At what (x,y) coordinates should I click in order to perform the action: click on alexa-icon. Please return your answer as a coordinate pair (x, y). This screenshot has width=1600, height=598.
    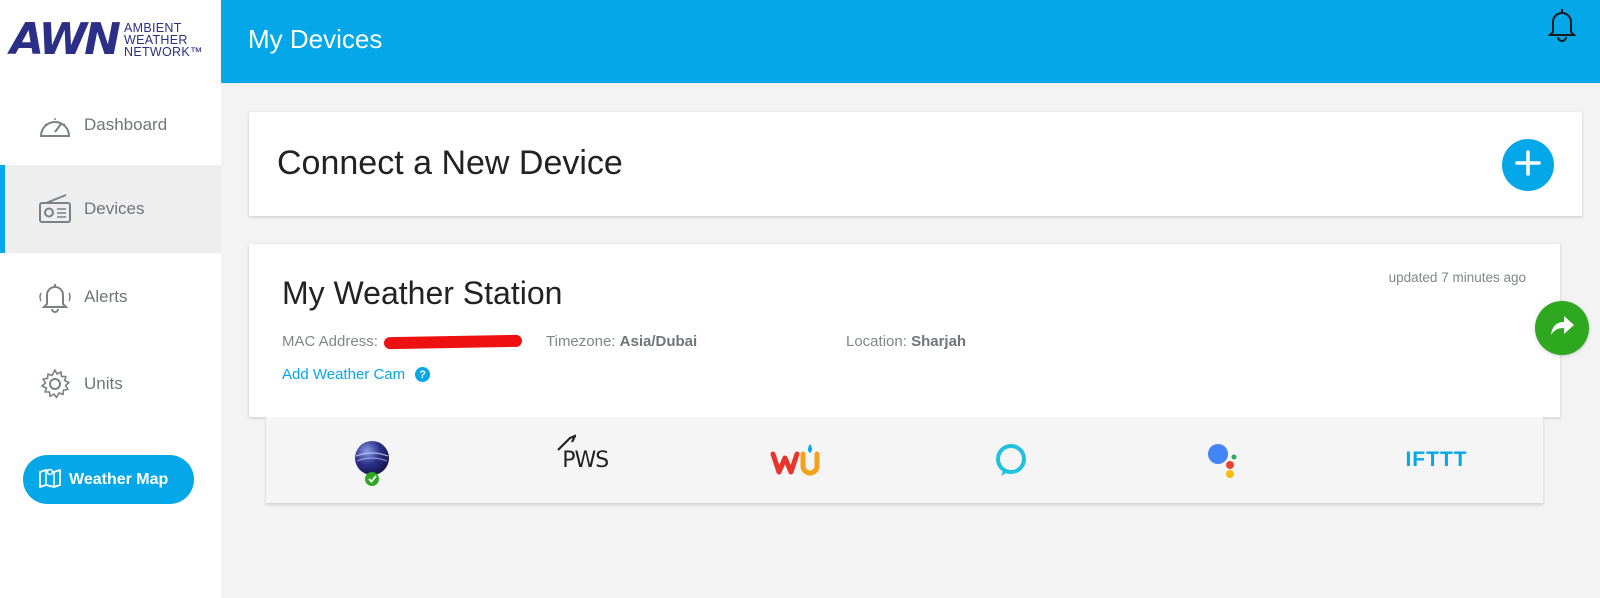
    Looking at the image, I should click on (1010, 460).